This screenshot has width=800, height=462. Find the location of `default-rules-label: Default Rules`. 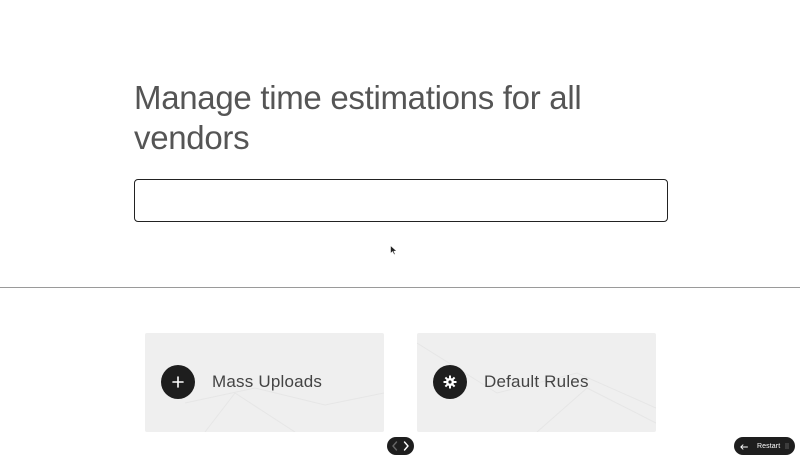

default-rules-label: Default Rules is located at coordinates (536, 381).